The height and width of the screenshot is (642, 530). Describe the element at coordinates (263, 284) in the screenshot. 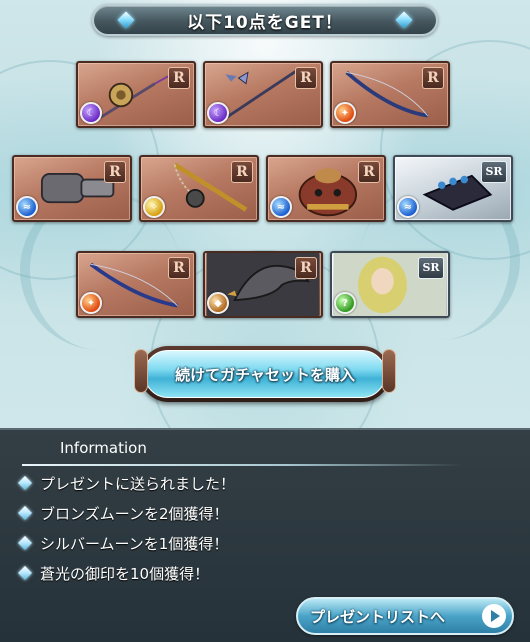

I see `item-card-eagle-summon: ◆ R` at that location.